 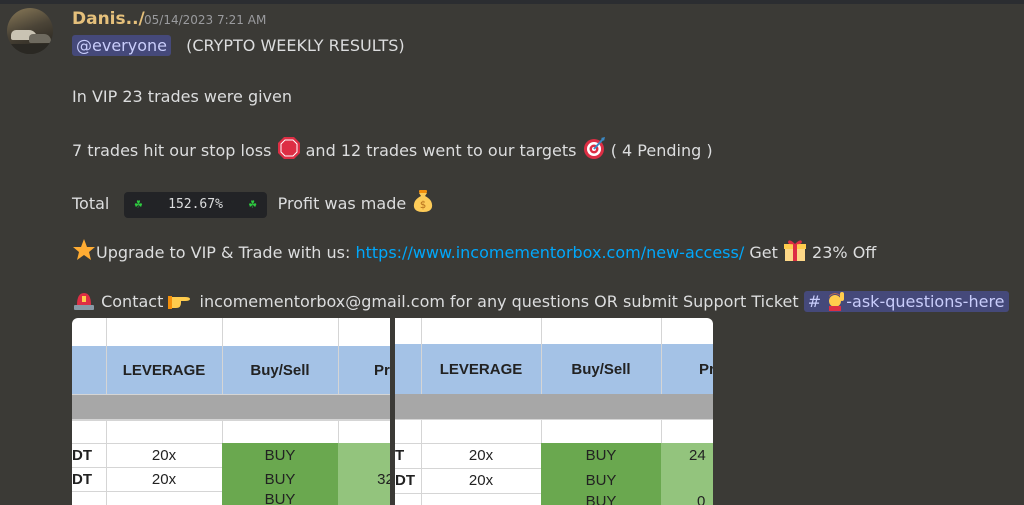 I want to click on table-row: BUY 0, so click(x=554, y=499).